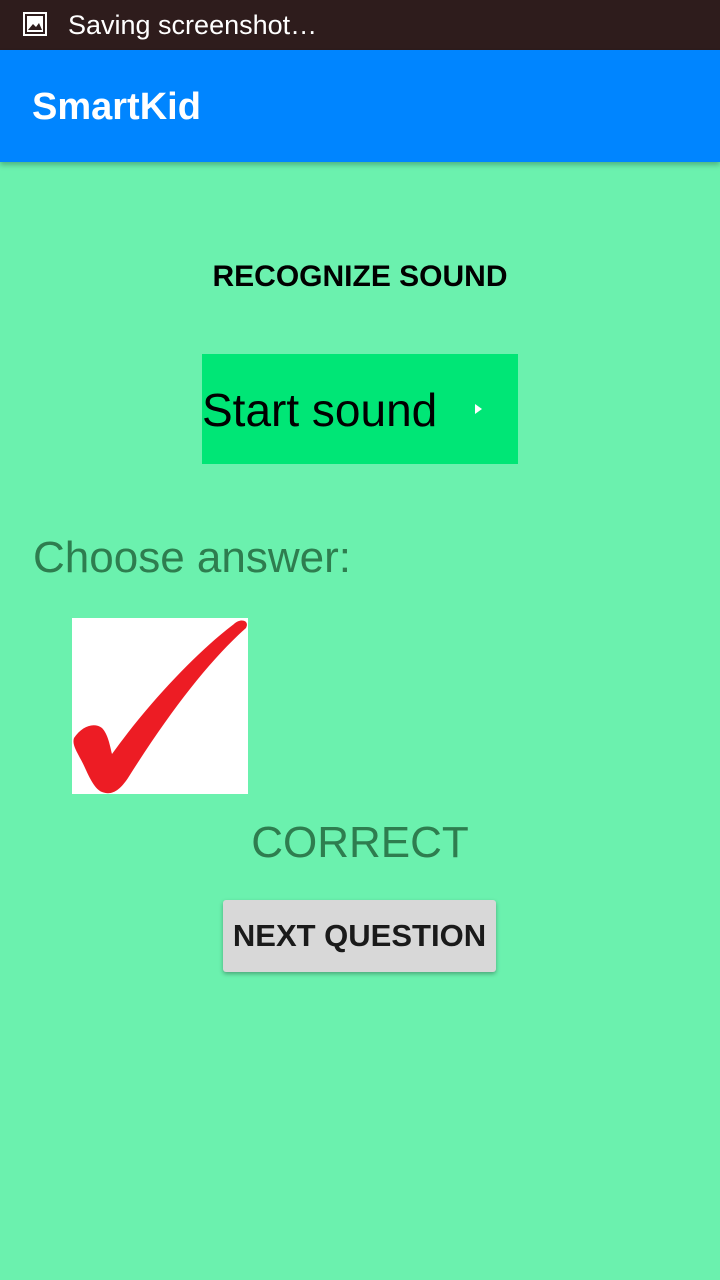 The height and width of the screenshot is (1280, 720). I want to click on checkmark-icon, so click(160, 707).